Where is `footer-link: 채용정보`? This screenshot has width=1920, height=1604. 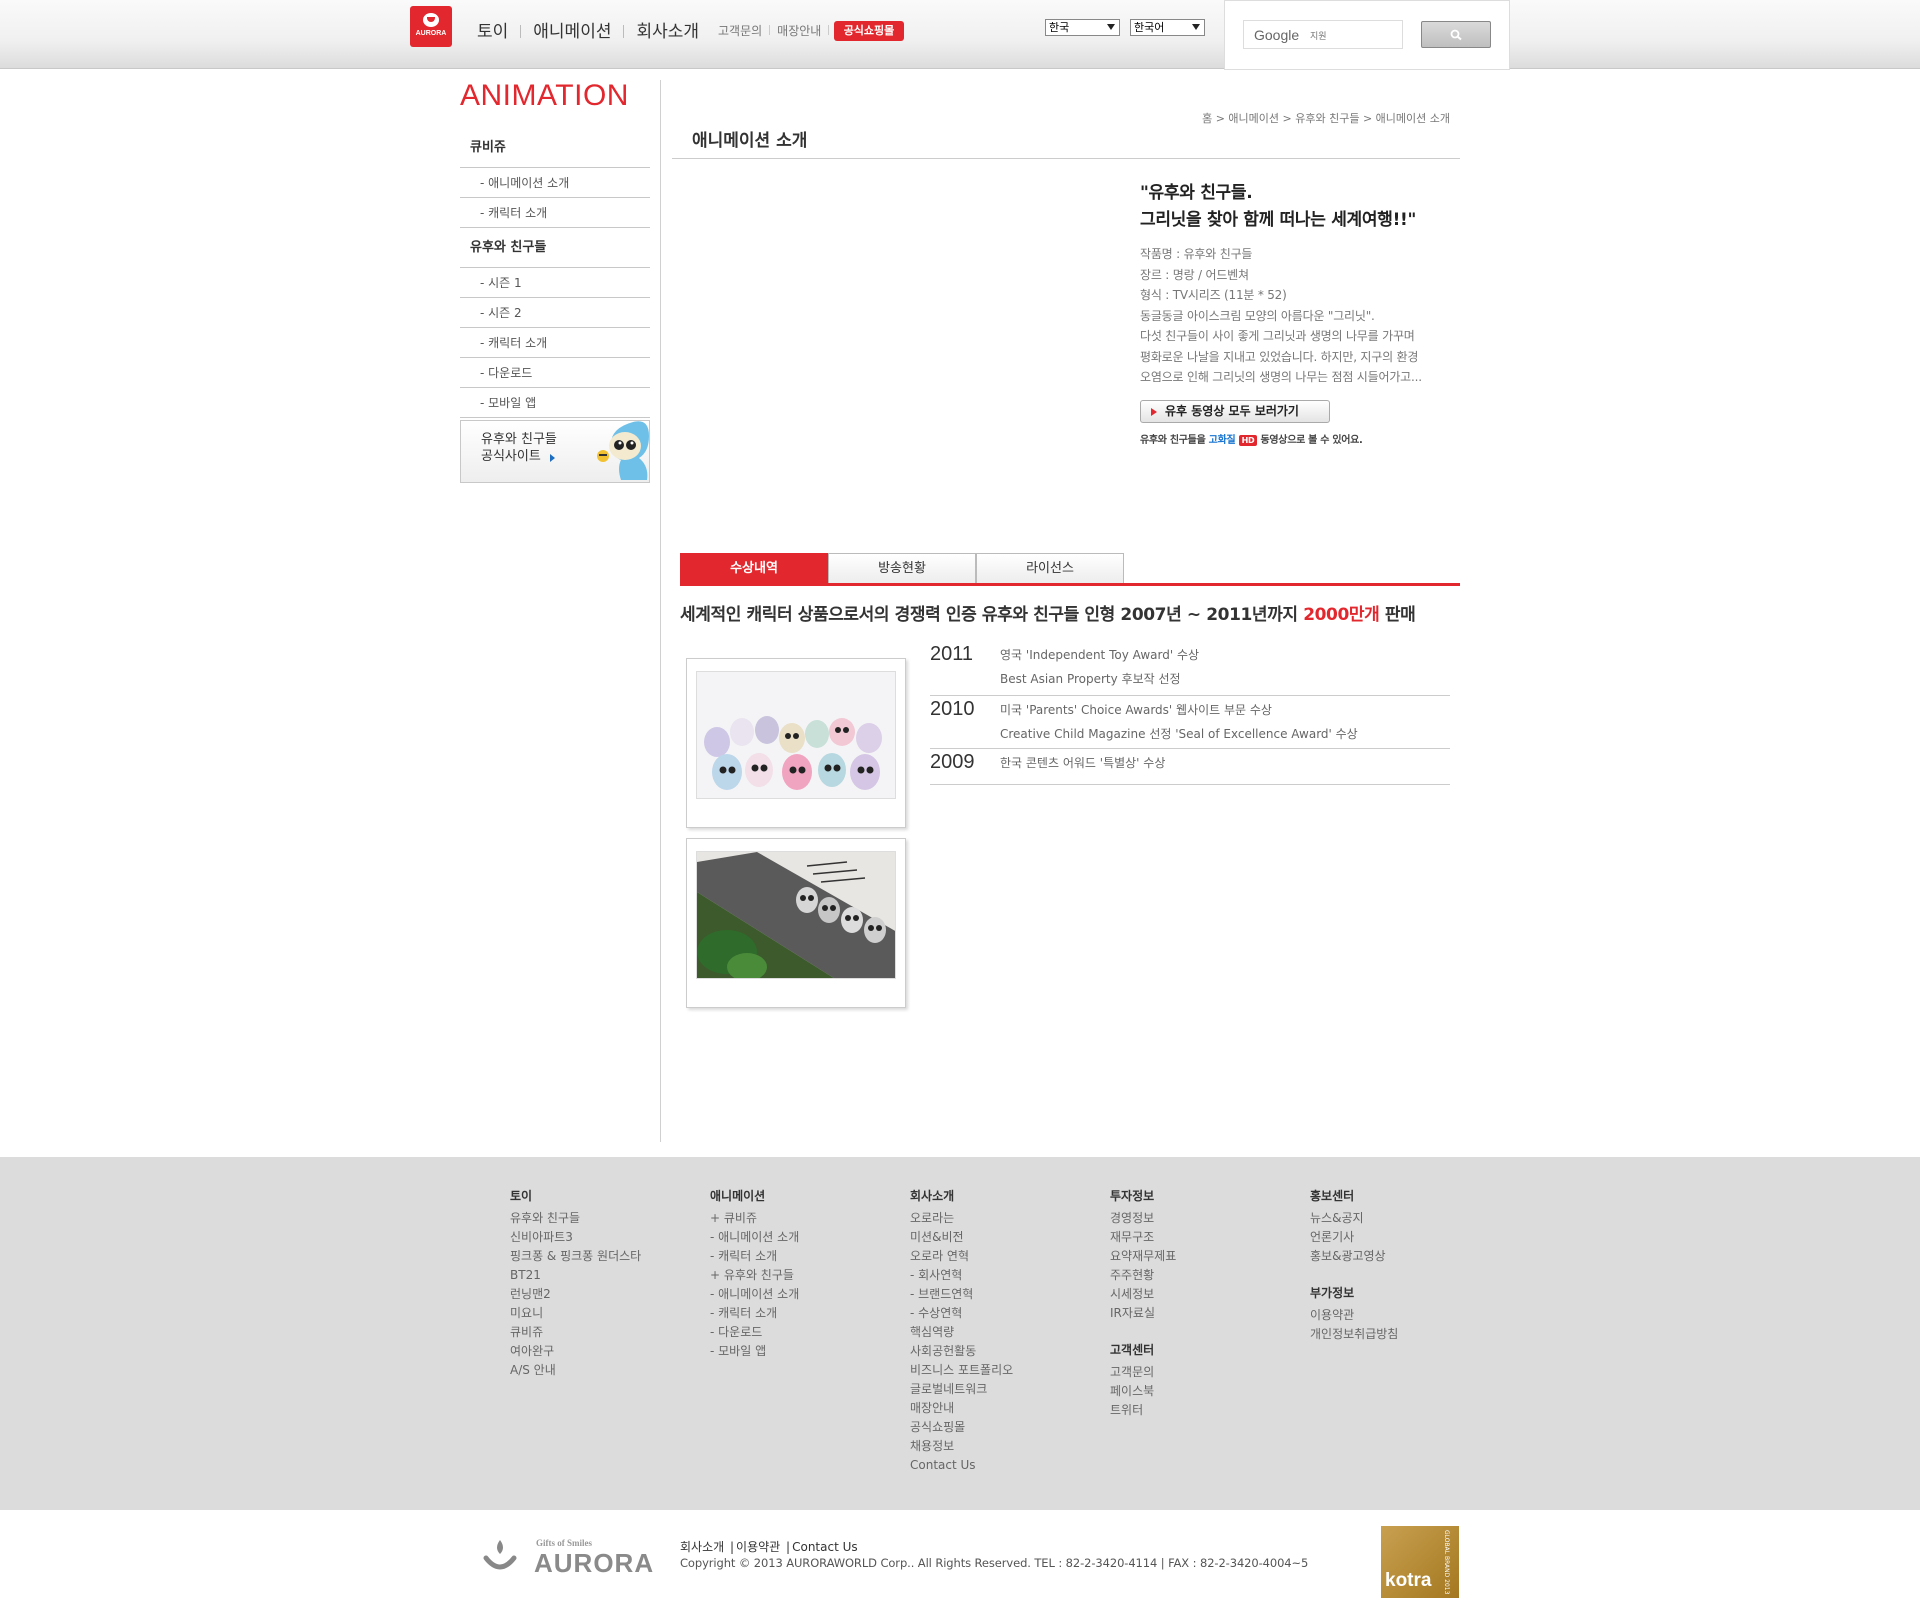
footer-link: 채용정보 is located at coordinates (961, 1446).